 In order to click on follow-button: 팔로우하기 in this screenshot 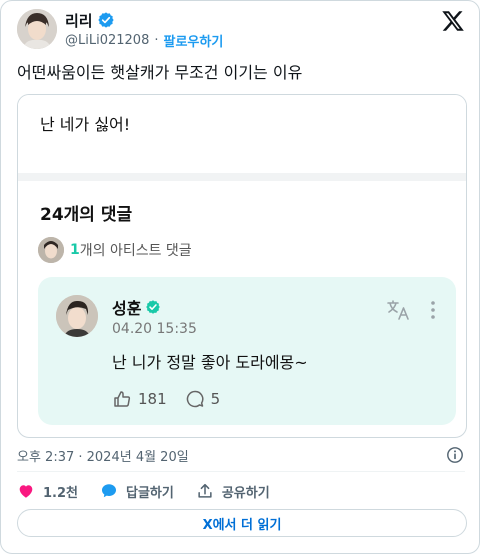, I will do `click(193, 40)`.